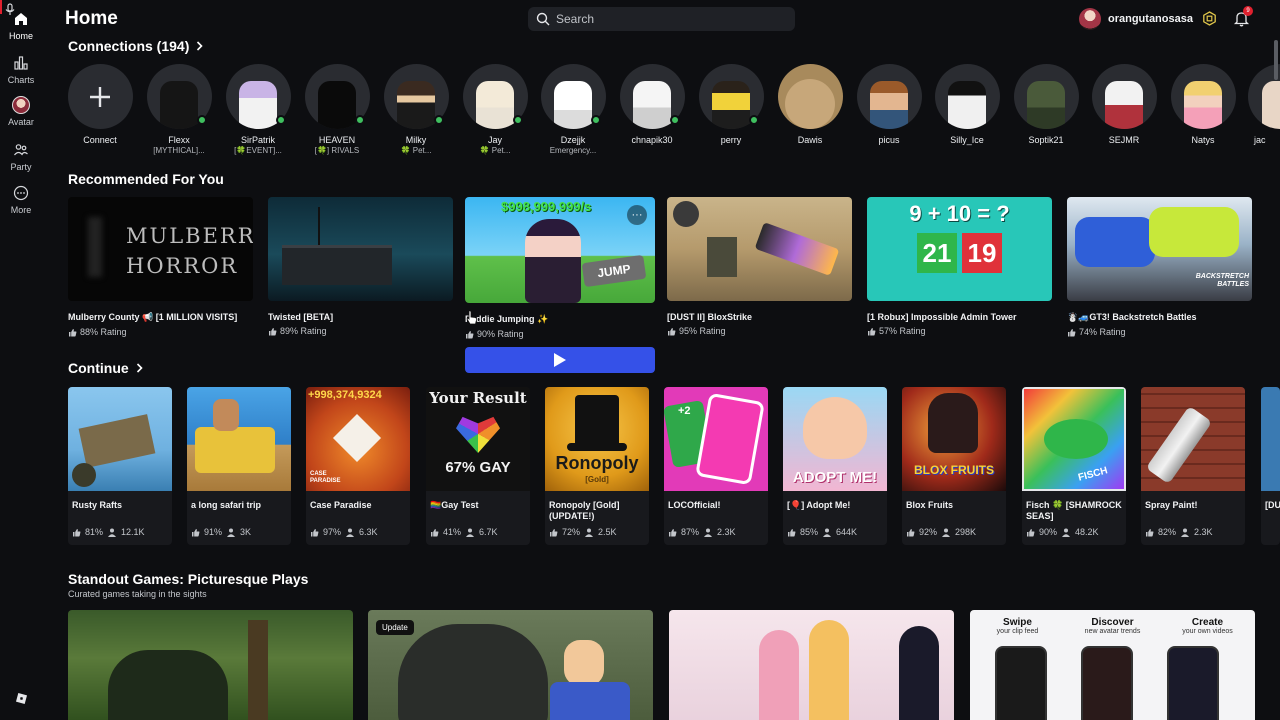 The width and height of the screenshot is (1280, 720). What do you see at coordinates (982, 253) in the screenshot?
I see `thumbnail-answer-b: 19` at bounding box center [982, 253].